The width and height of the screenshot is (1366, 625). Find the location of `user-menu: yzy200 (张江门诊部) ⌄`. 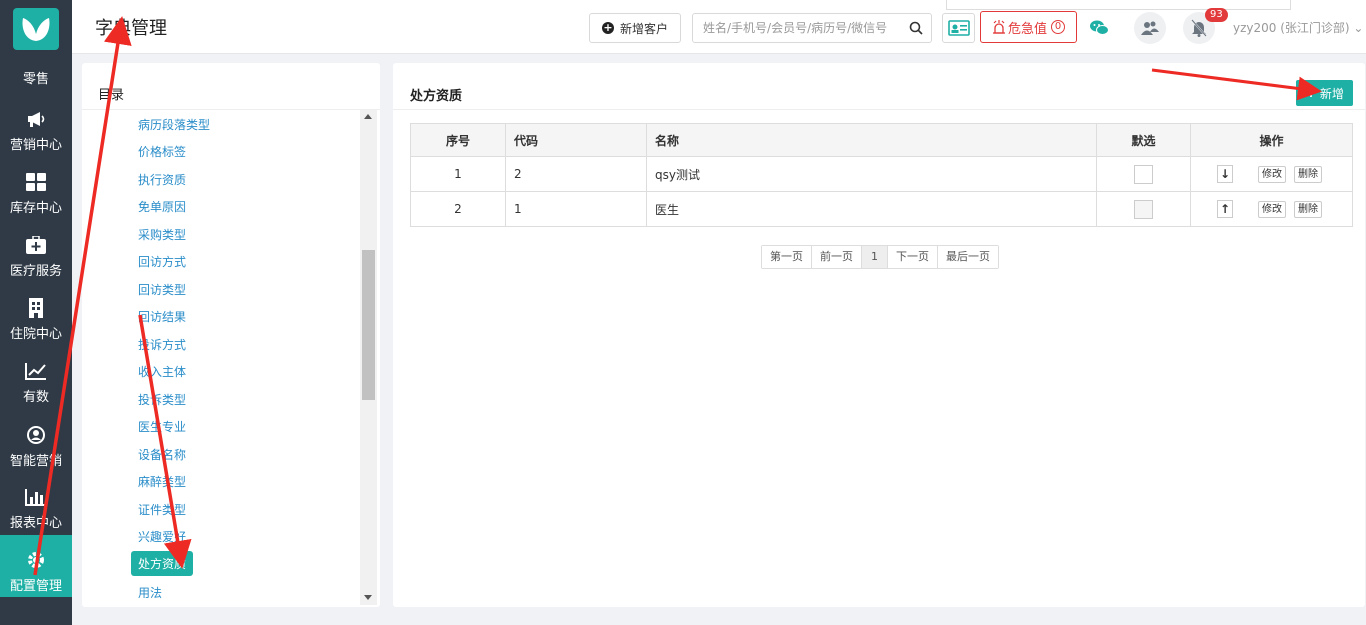

user-menu: yzy200 (张江门诊部) ⌄ is located at coordinates (1298, 27).